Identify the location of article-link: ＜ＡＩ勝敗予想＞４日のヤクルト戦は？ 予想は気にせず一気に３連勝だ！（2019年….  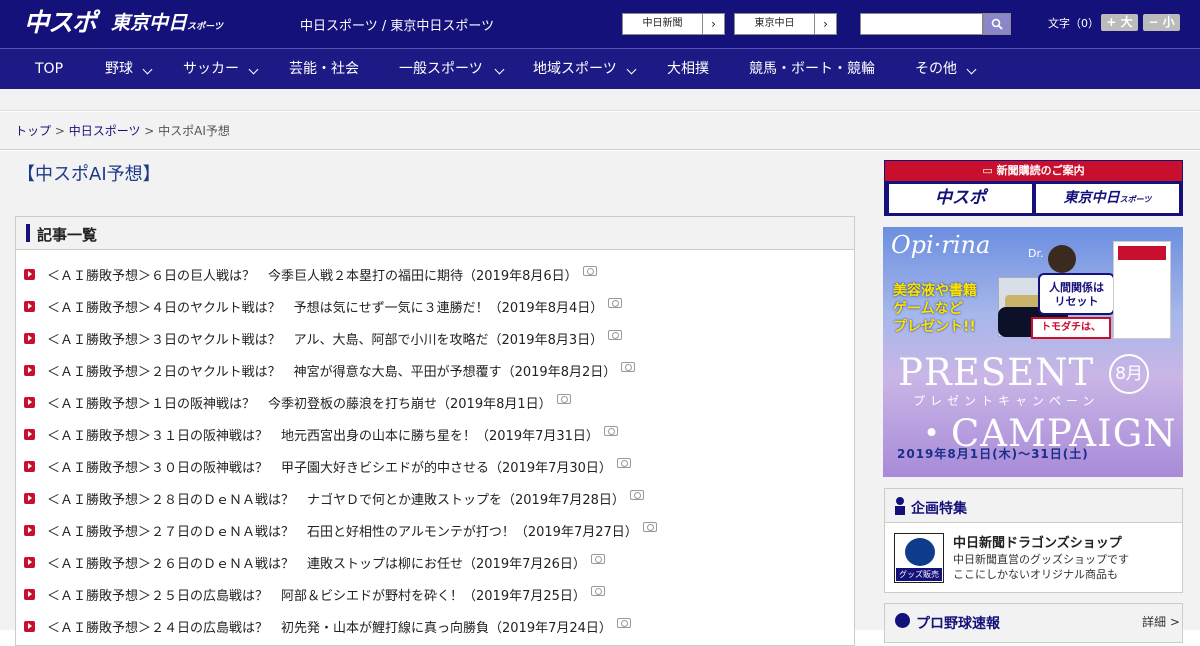
(325, 306).